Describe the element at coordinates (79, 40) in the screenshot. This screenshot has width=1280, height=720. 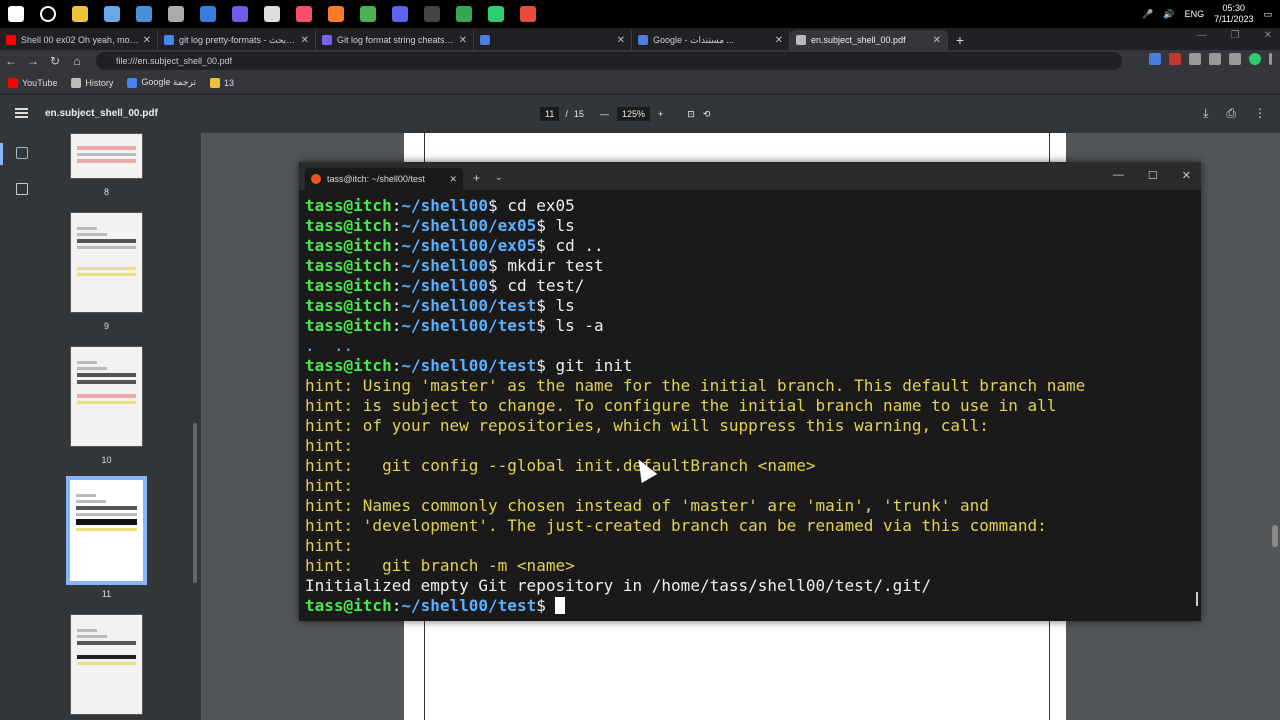
I see `browser-tab: Shell 00 ex02 Oh yeah, mooore... ✕` at that location.